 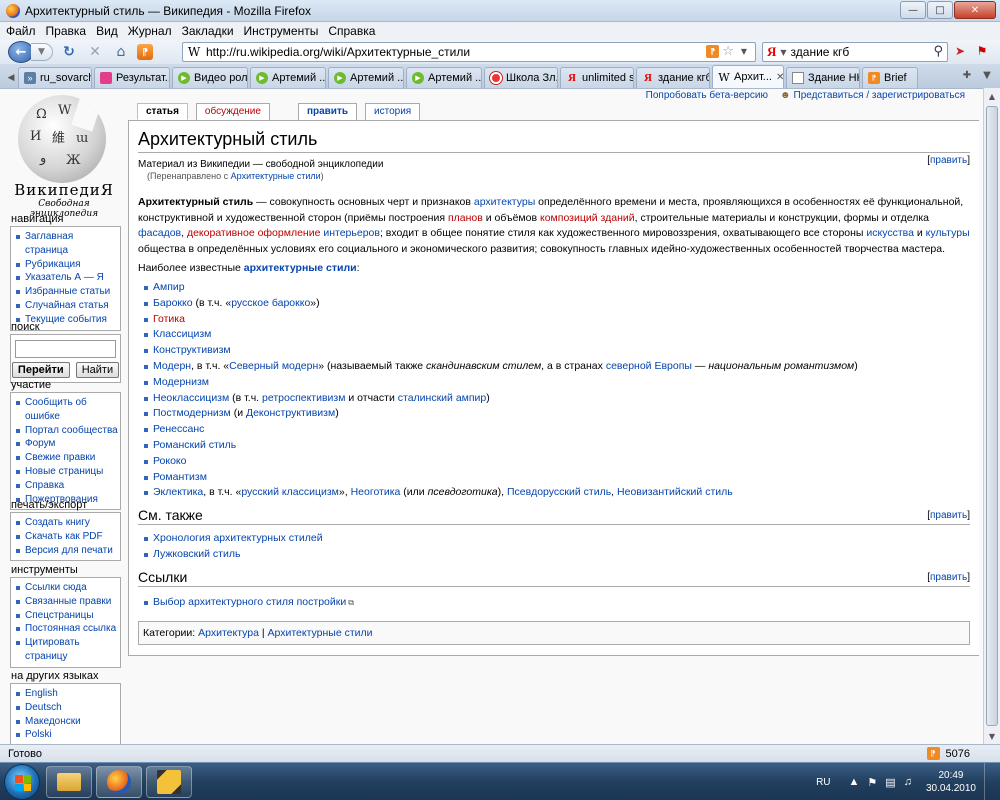 What do you see at coordinates (273, 366) in the screenshot?
I see `link-northern-modern: Северный модерн` at bounding box center [273, 366].